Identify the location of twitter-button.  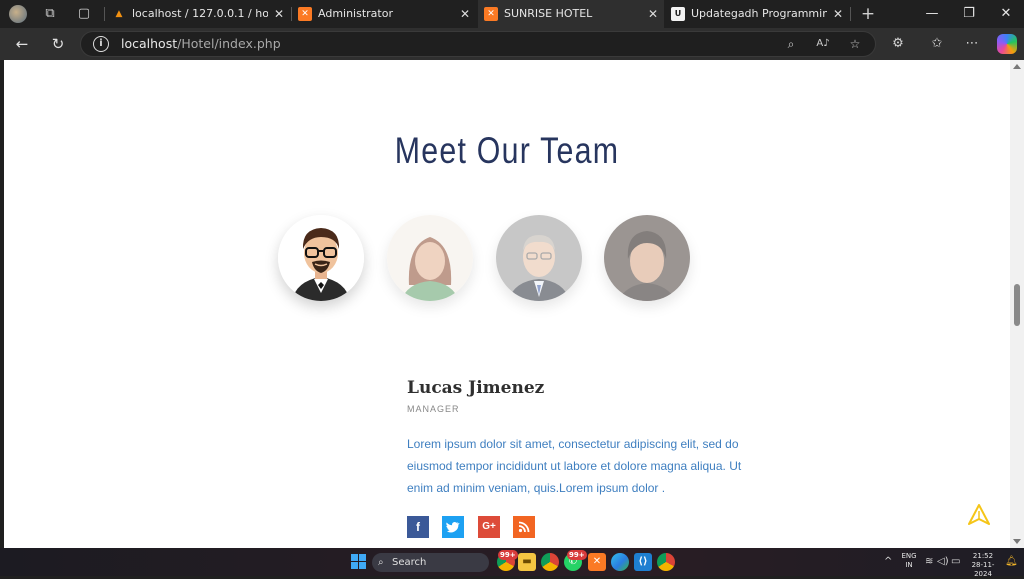
(453, 527).